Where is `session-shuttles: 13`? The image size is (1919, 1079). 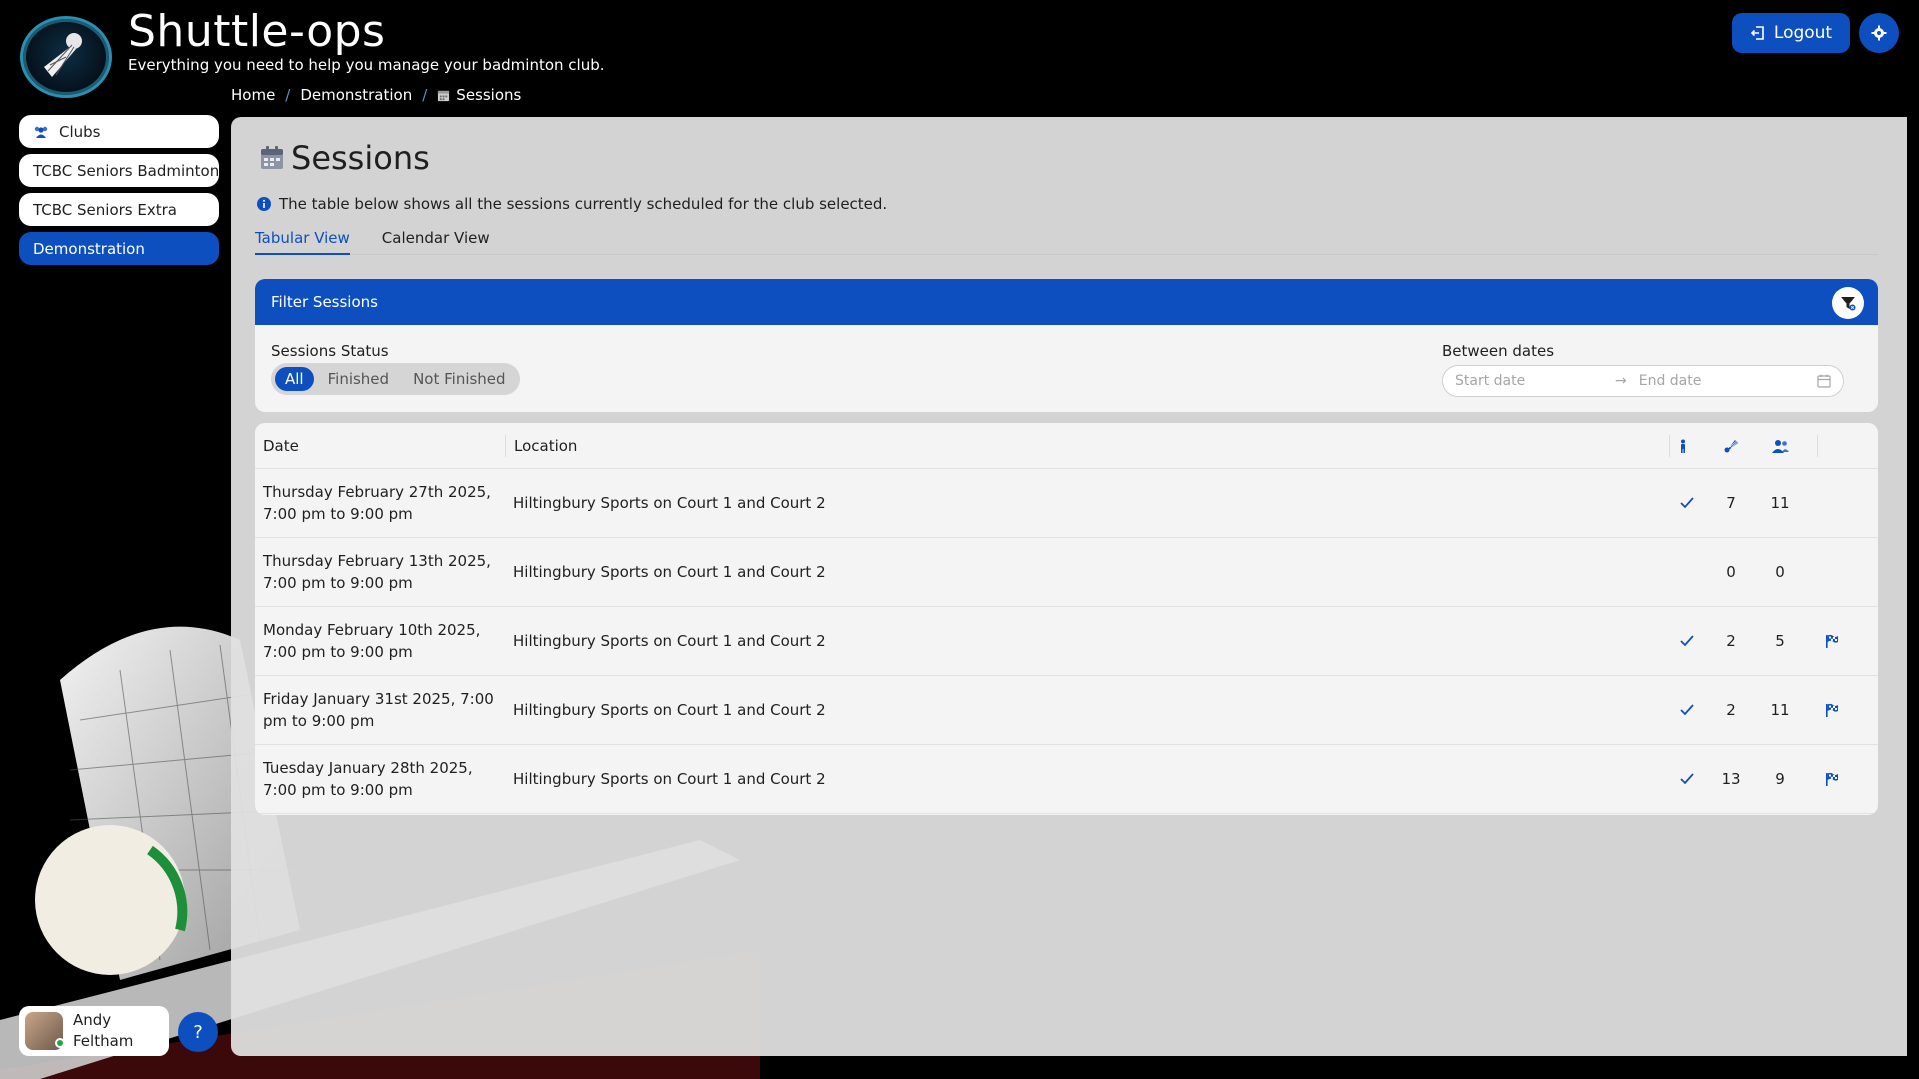
session-shuttles: 13 is located at coordinates (1731, 779).